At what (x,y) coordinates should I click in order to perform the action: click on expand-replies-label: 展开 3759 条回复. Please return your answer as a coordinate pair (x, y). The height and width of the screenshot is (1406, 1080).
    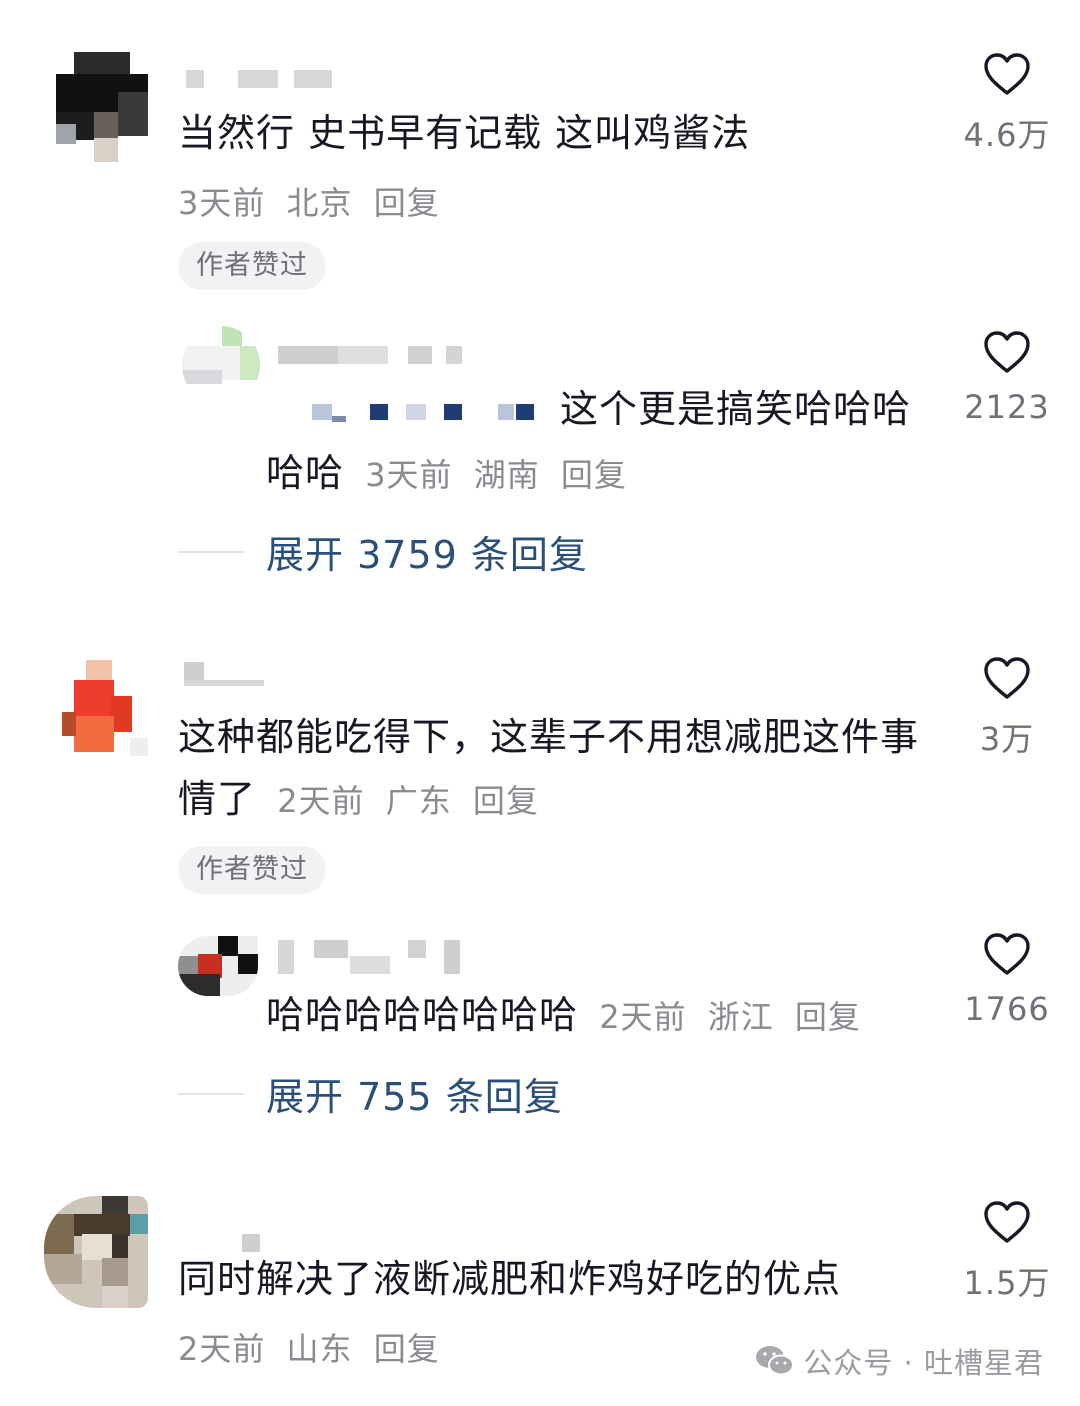
    Looking at the image, I should click on (427, 551).